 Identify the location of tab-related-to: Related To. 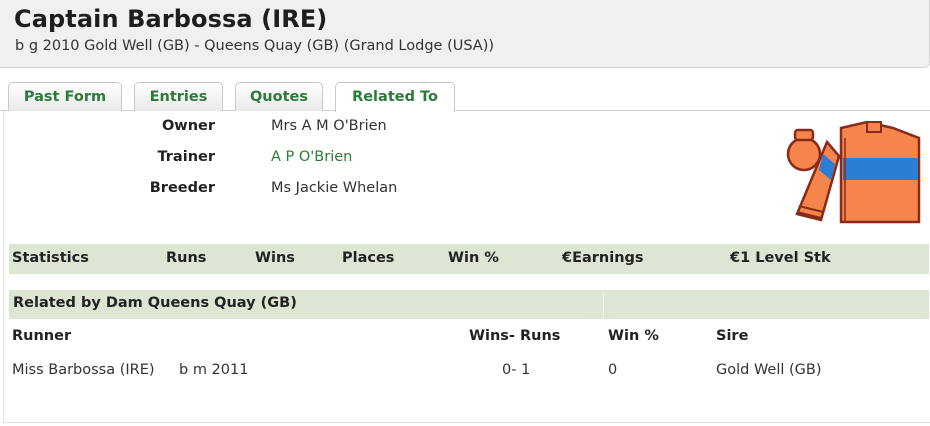
(395, 97).